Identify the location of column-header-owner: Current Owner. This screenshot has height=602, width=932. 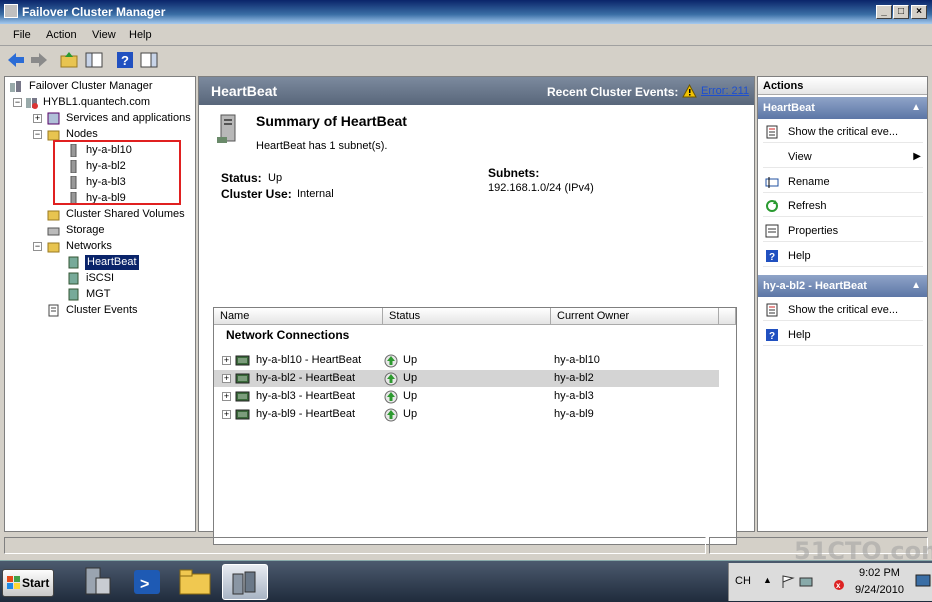
(635, 316).